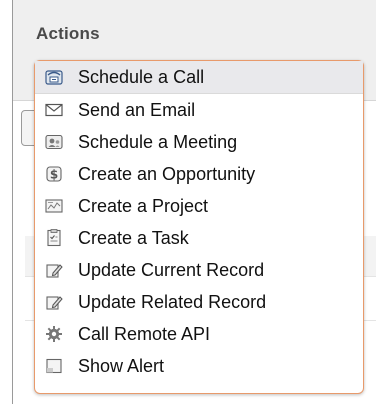 This screenshot has width=376, height=404. Describe the element at coordinates (54, 271) in the screenshot. I see `edit-icon` at that location.